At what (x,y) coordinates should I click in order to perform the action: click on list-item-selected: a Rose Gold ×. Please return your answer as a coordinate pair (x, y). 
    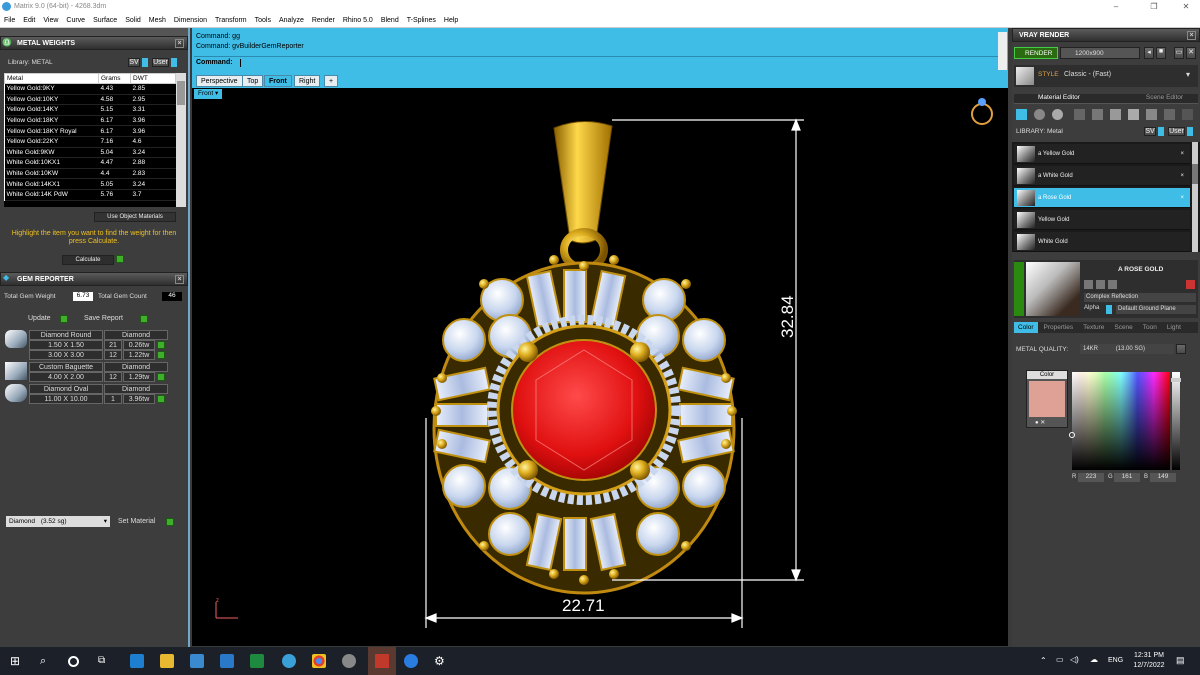
    Looking at the image, I should click on (1102, 198).